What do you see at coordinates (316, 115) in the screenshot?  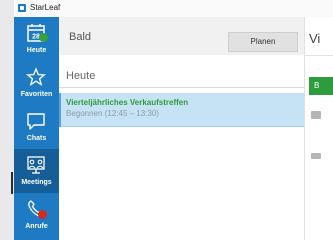 I see `calendar-small-icon` at bounding box center [316, 115].